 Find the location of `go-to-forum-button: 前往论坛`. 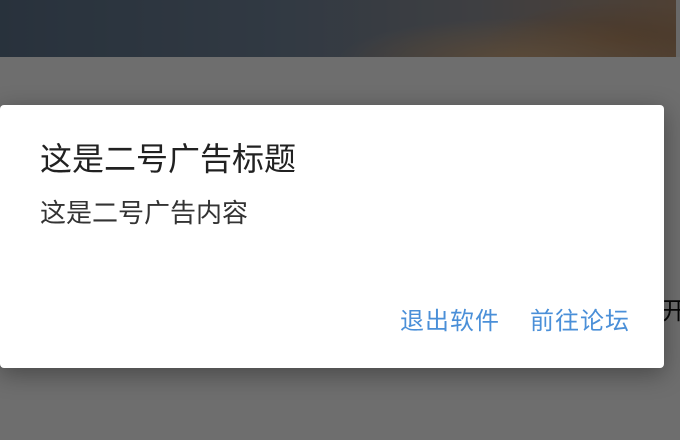

go-to-forum-button: 前往论坛 is located at coordinates (580, 321).